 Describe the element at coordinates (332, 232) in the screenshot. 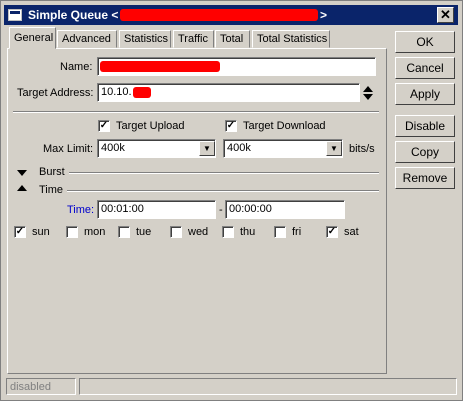

I see `day-sat-checkbox: ✓` at that location.